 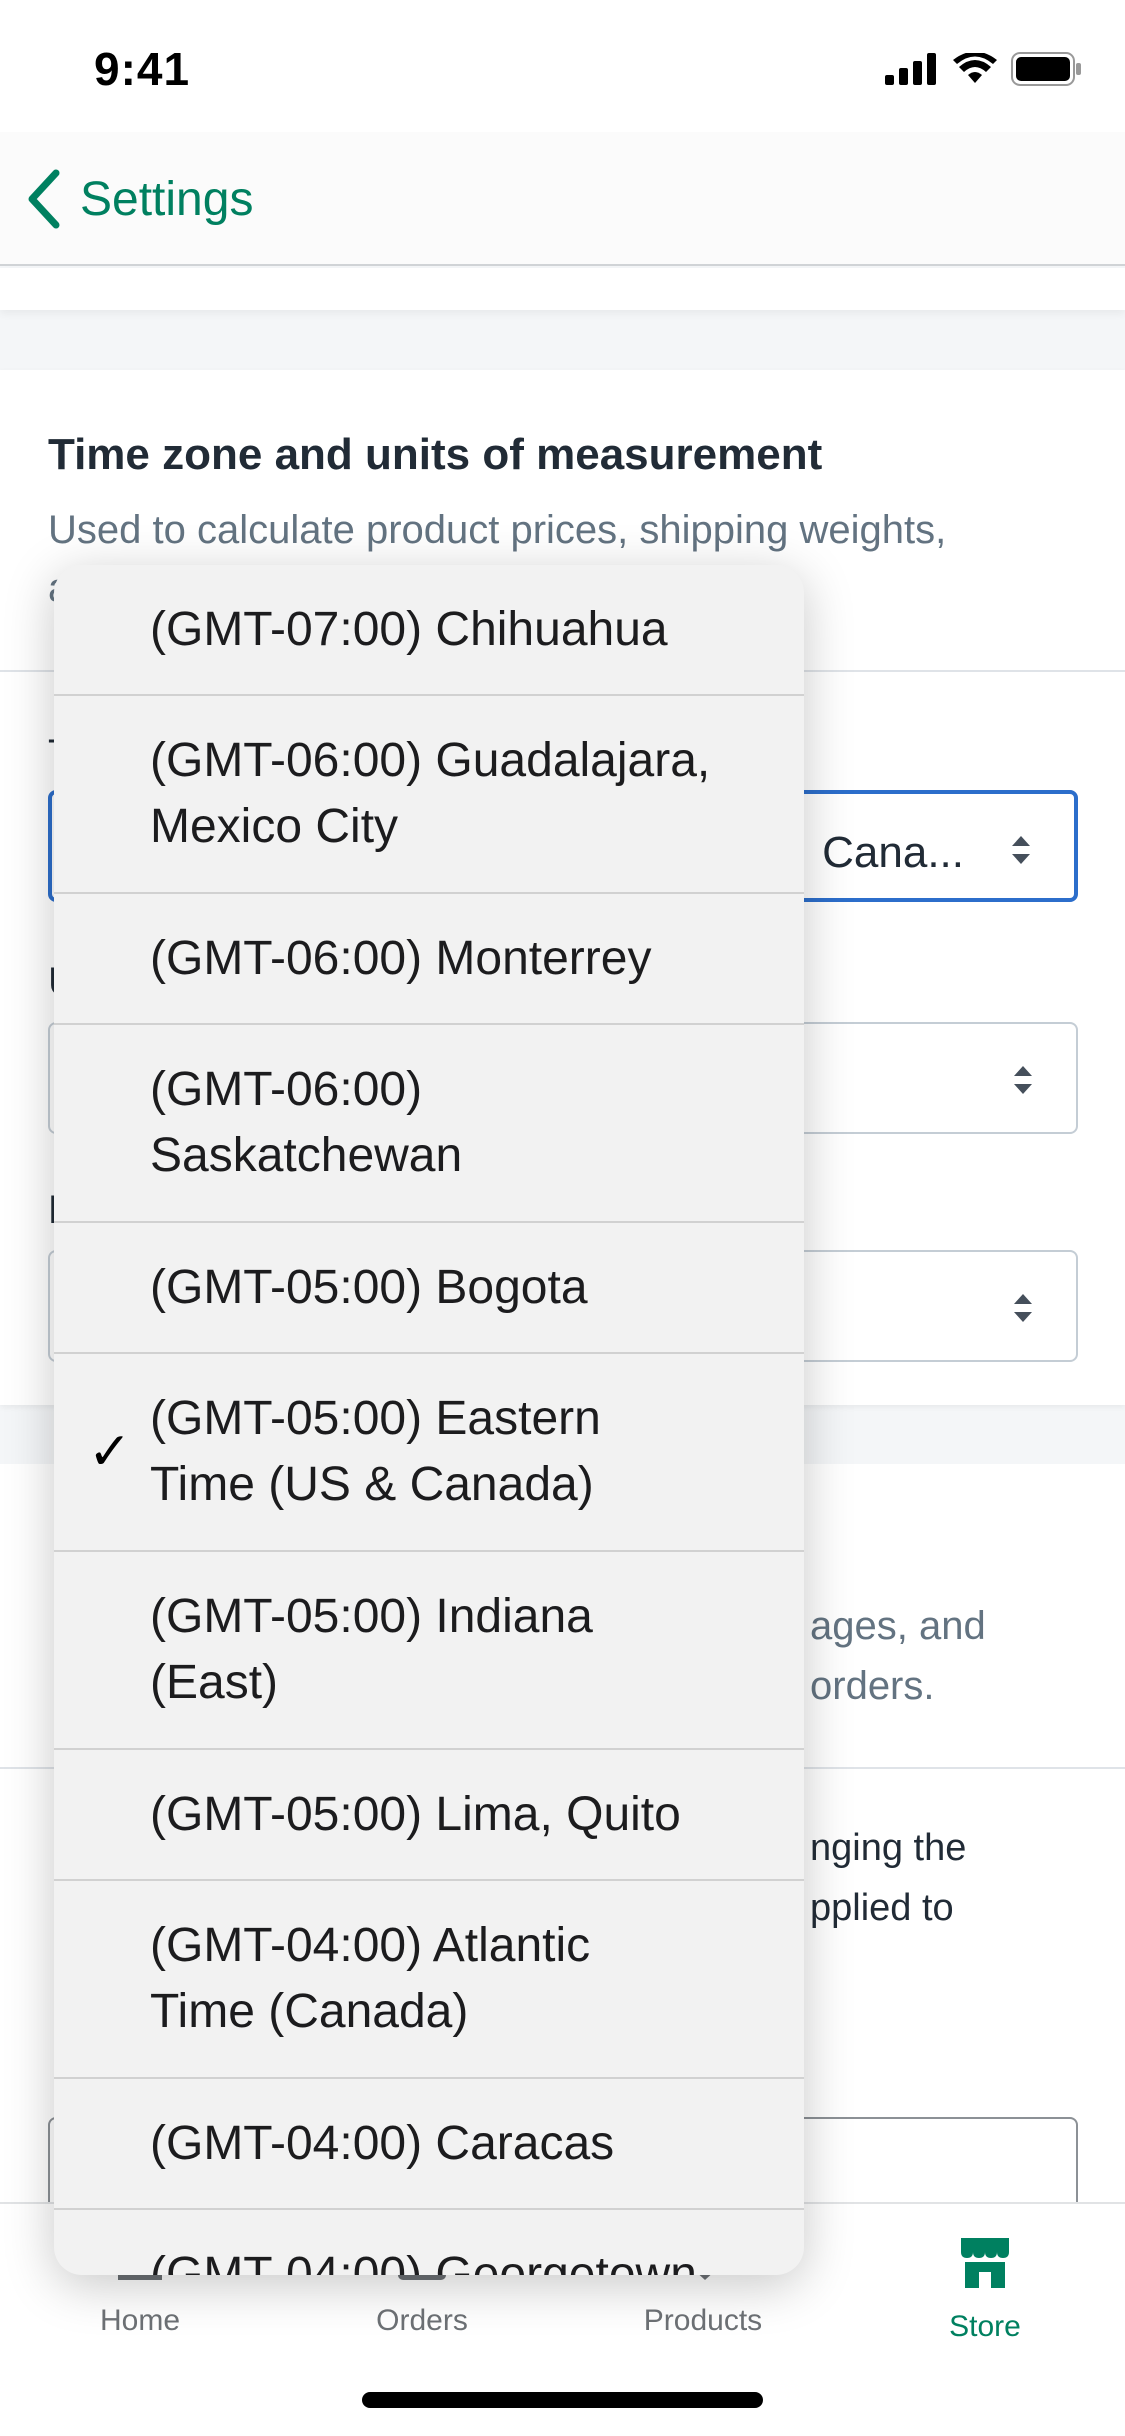 I want to click on section-title: Time zone and units of measurement, so click(x=435, y=454).